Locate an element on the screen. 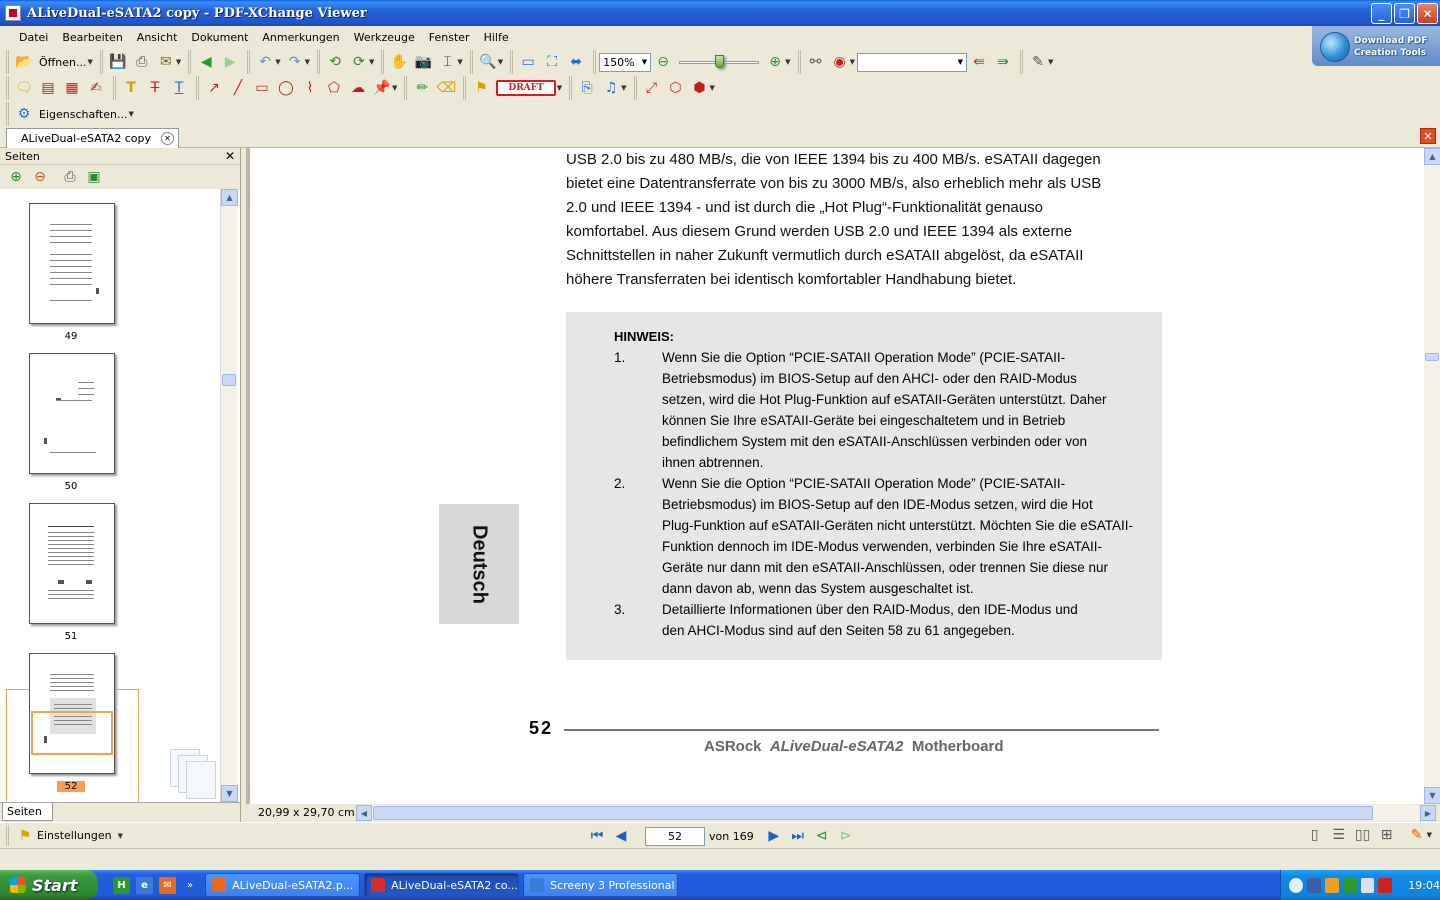 Image resolution: width=1440 pixels, height=900 pixels. pencil-icon: ✏ is located at coordinates (422, 88).